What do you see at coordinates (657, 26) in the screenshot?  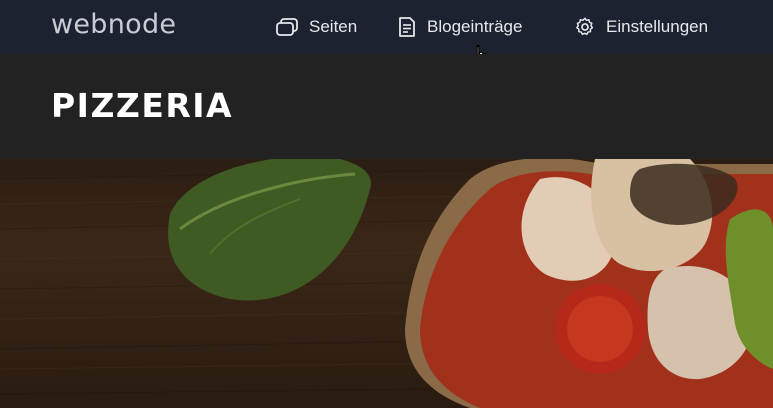 I see `nav-label-einstellungen: Einstellungen` at bounding box center [657, 26].